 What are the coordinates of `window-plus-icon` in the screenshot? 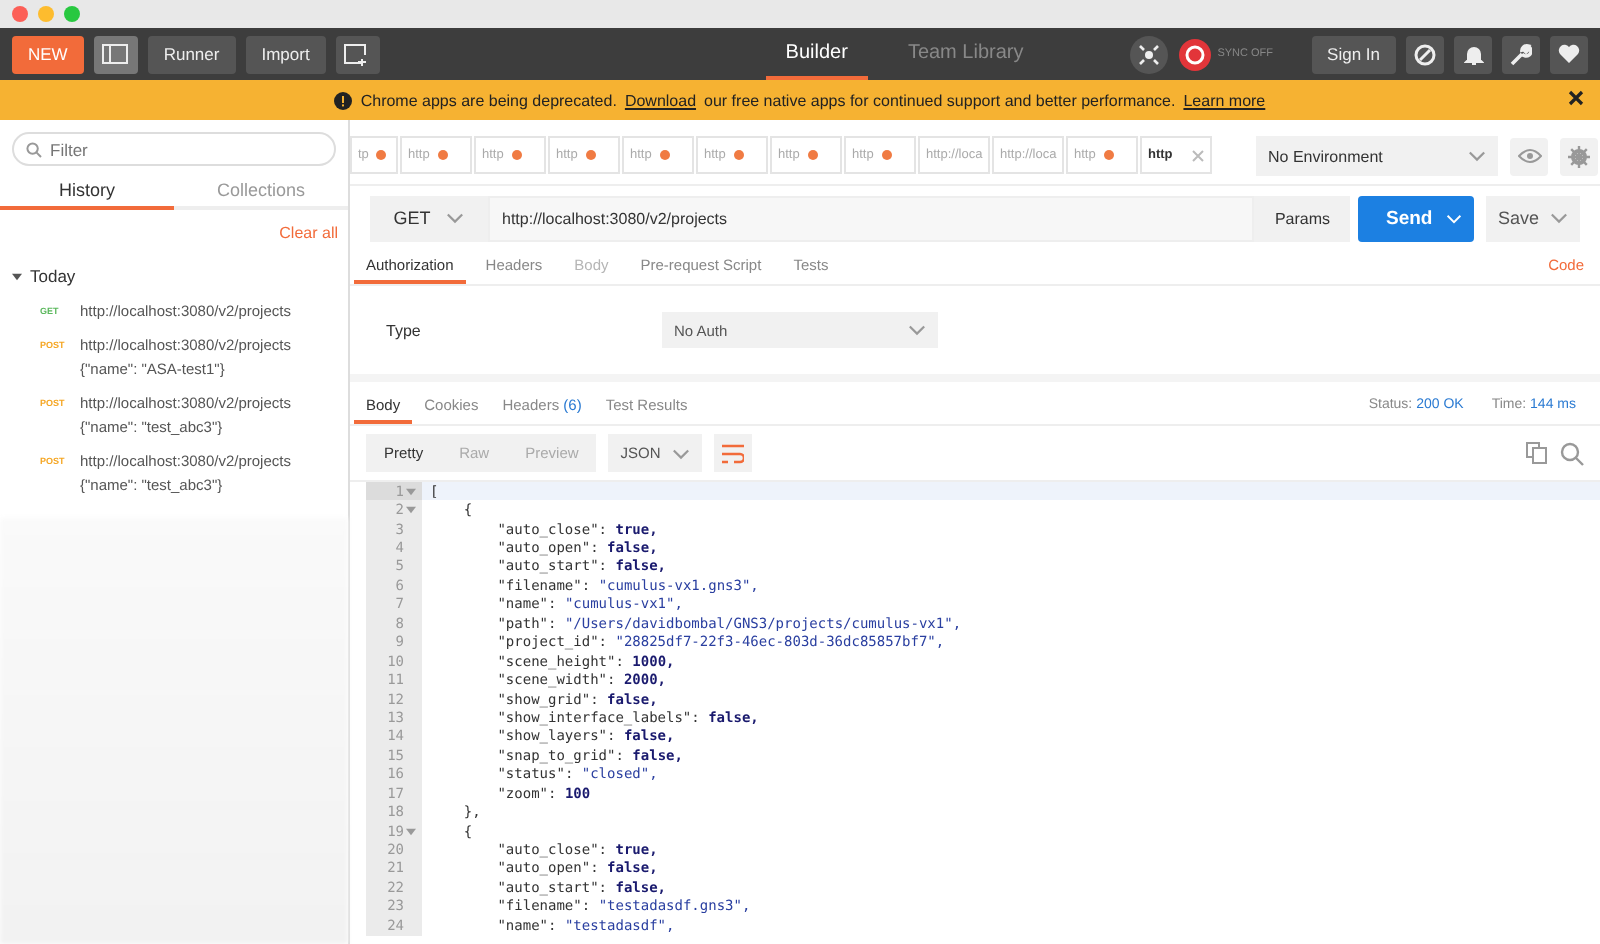 It's located at (357, 54).